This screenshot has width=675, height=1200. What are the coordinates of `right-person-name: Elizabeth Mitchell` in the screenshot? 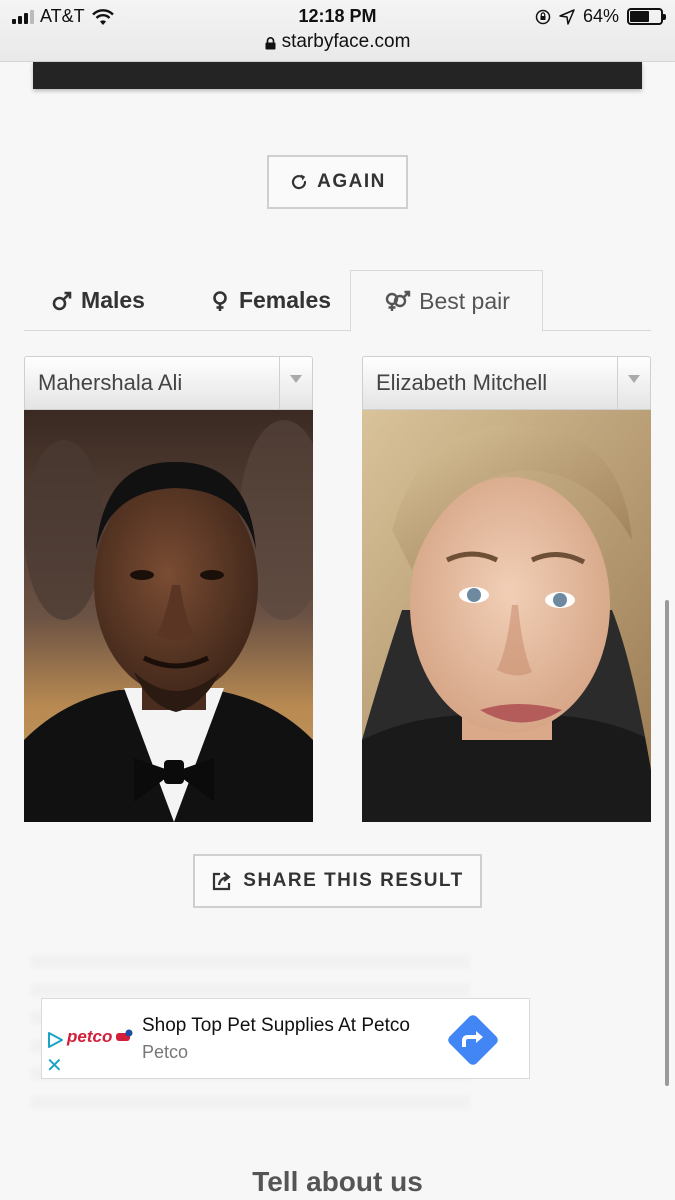 It's located at (462, 382).